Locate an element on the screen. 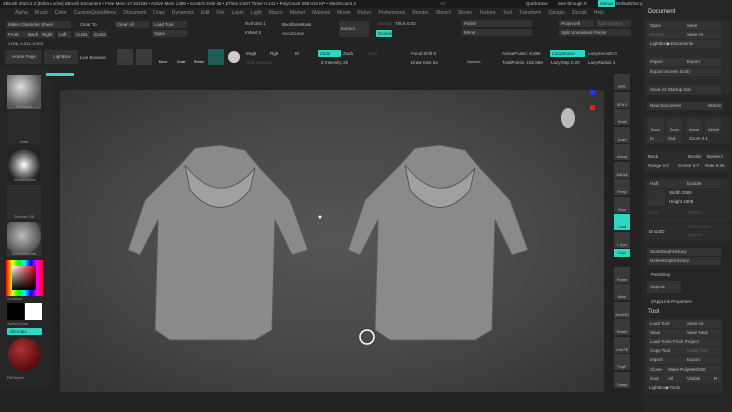 This screenshot has width=732, height=412. color-picker-icon is located at coordinates (234, 57).